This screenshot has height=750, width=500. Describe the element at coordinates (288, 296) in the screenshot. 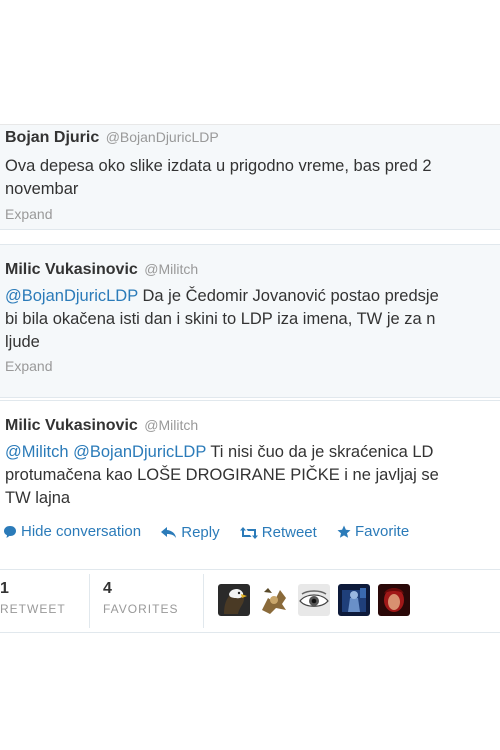

I see `tweet-text-fragment: Da je Čedomir Jovanović postao predsje` at that location.